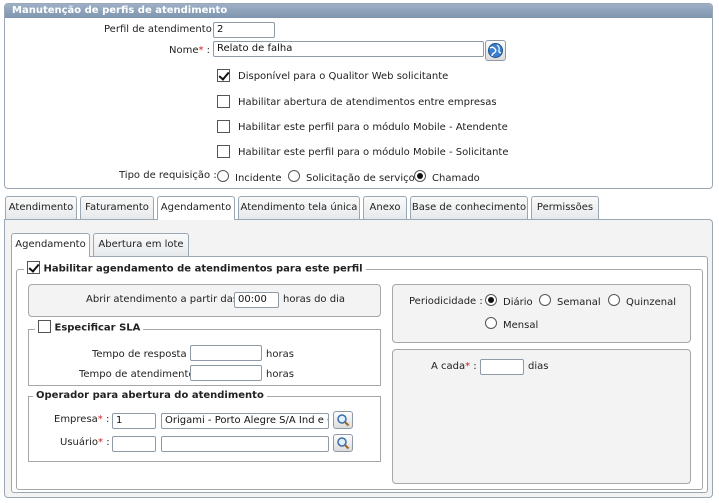  I want to click on checkbox-especificar-sla, so click(44, 326).